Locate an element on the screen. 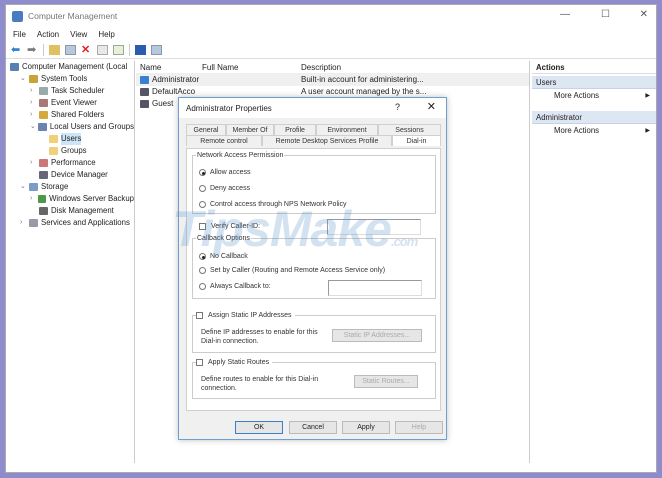  menu-file: File is located at coordinates (19, 34).